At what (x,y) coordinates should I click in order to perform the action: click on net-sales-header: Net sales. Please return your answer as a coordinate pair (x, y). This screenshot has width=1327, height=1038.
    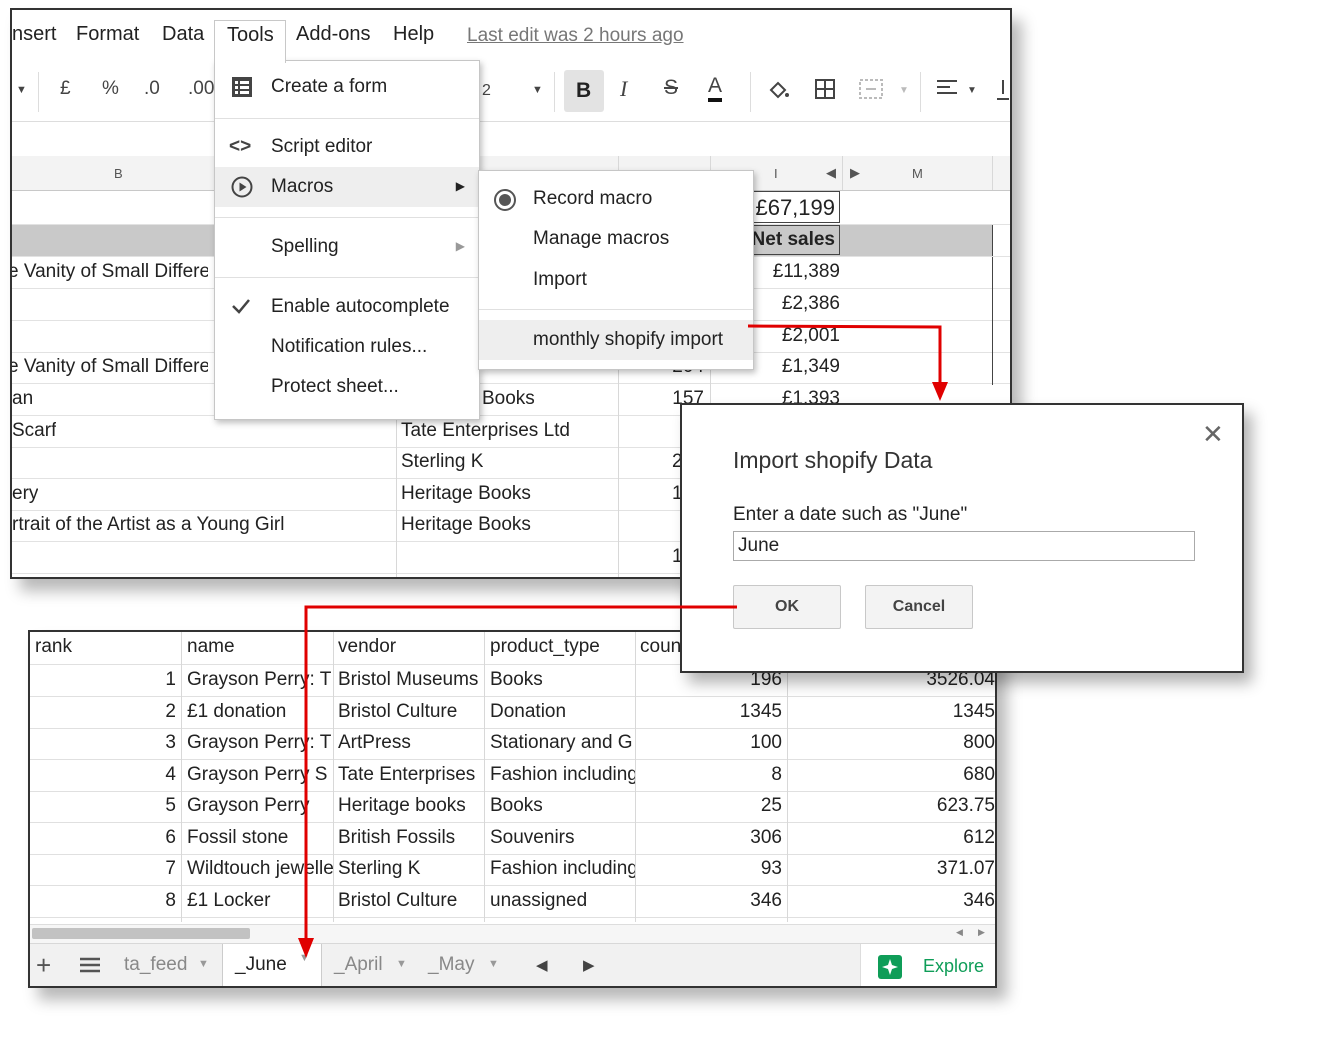
    Looking at the image, I should click on (793, 239).